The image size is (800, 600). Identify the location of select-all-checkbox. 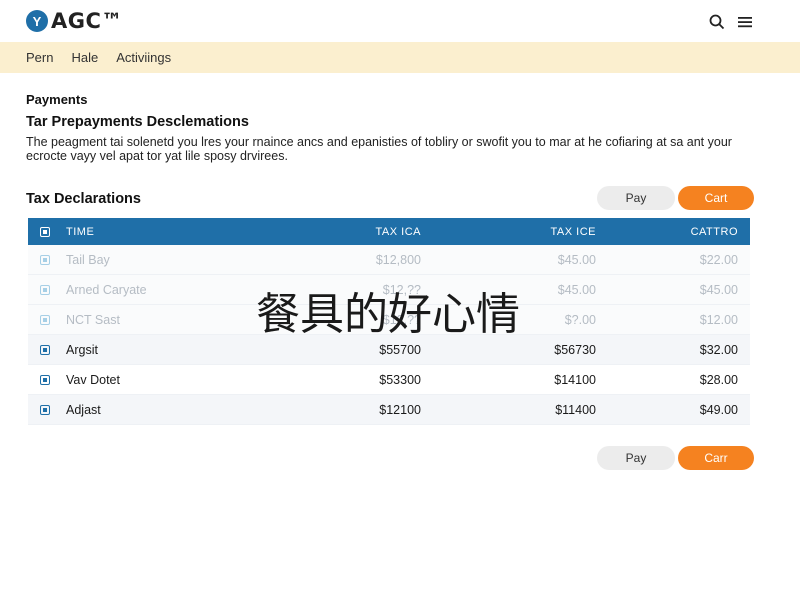
(45, 231).